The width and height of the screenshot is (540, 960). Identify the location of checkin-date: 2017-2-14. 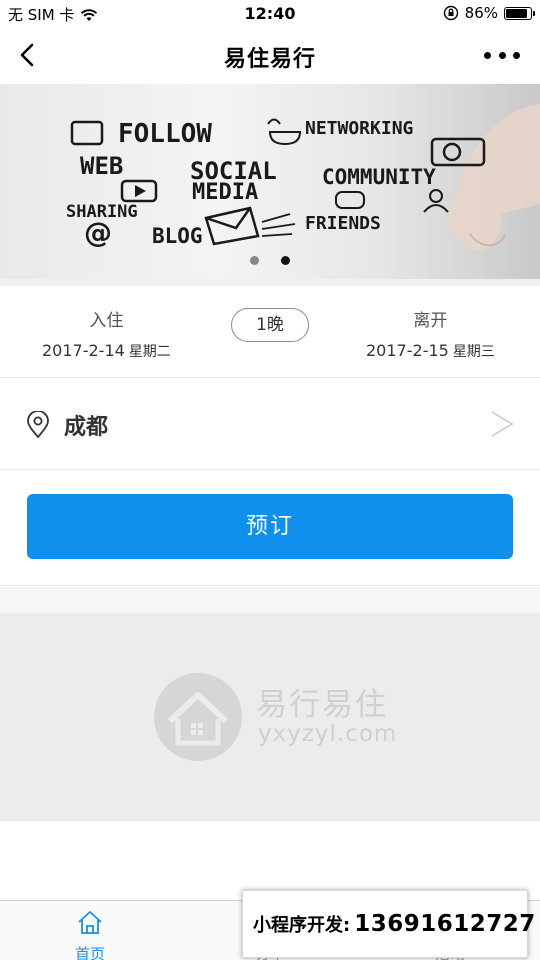
(83, 350).